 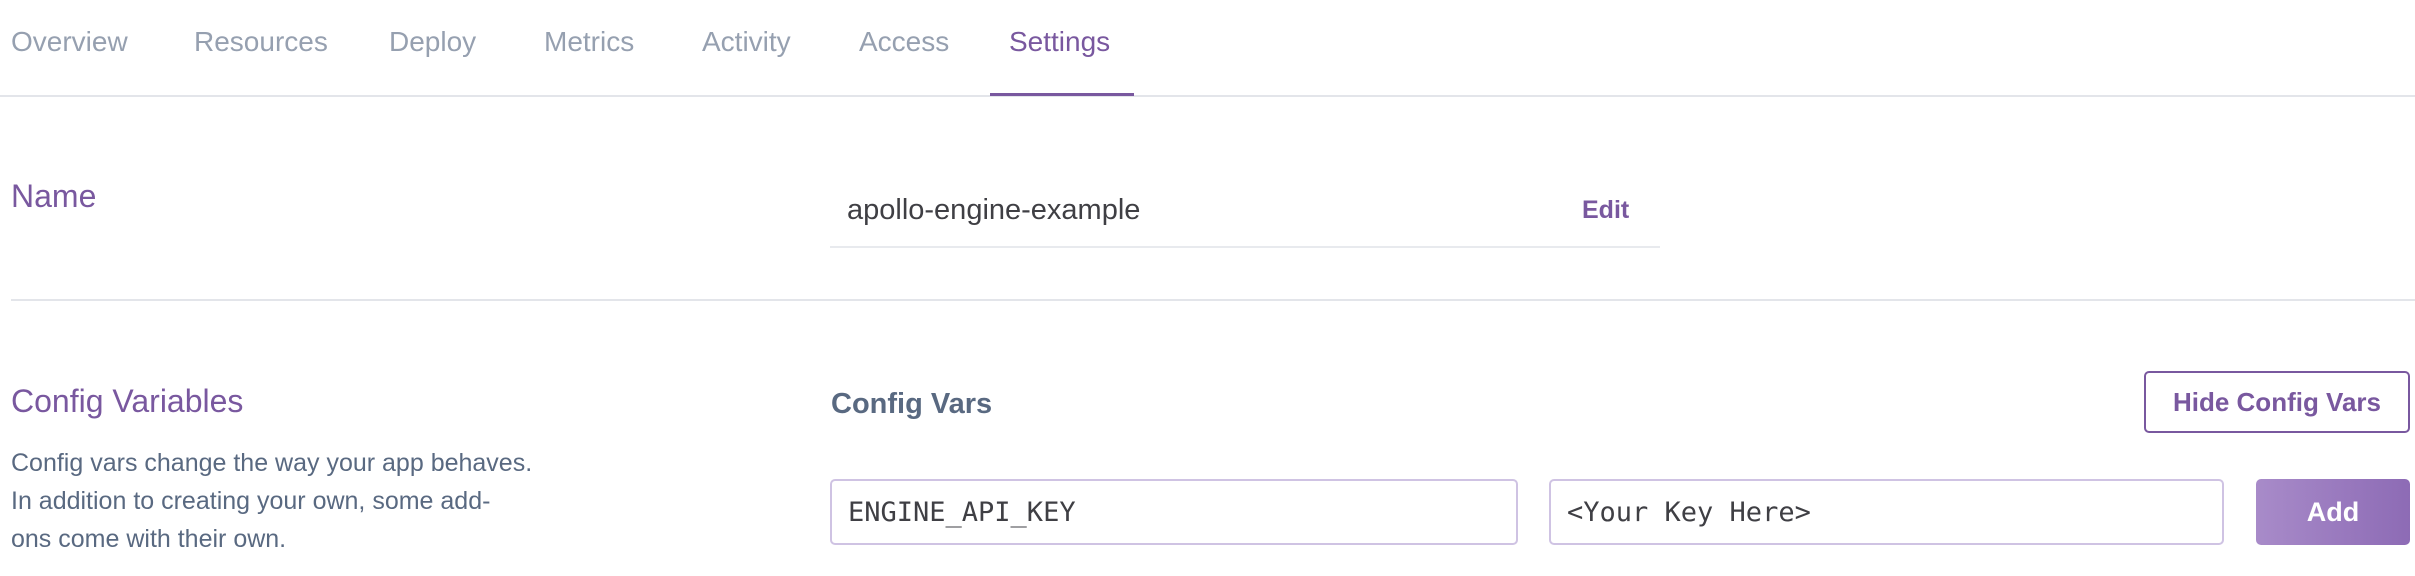 I want to click on tab-activity: Activity, so click(x=746, y=42).